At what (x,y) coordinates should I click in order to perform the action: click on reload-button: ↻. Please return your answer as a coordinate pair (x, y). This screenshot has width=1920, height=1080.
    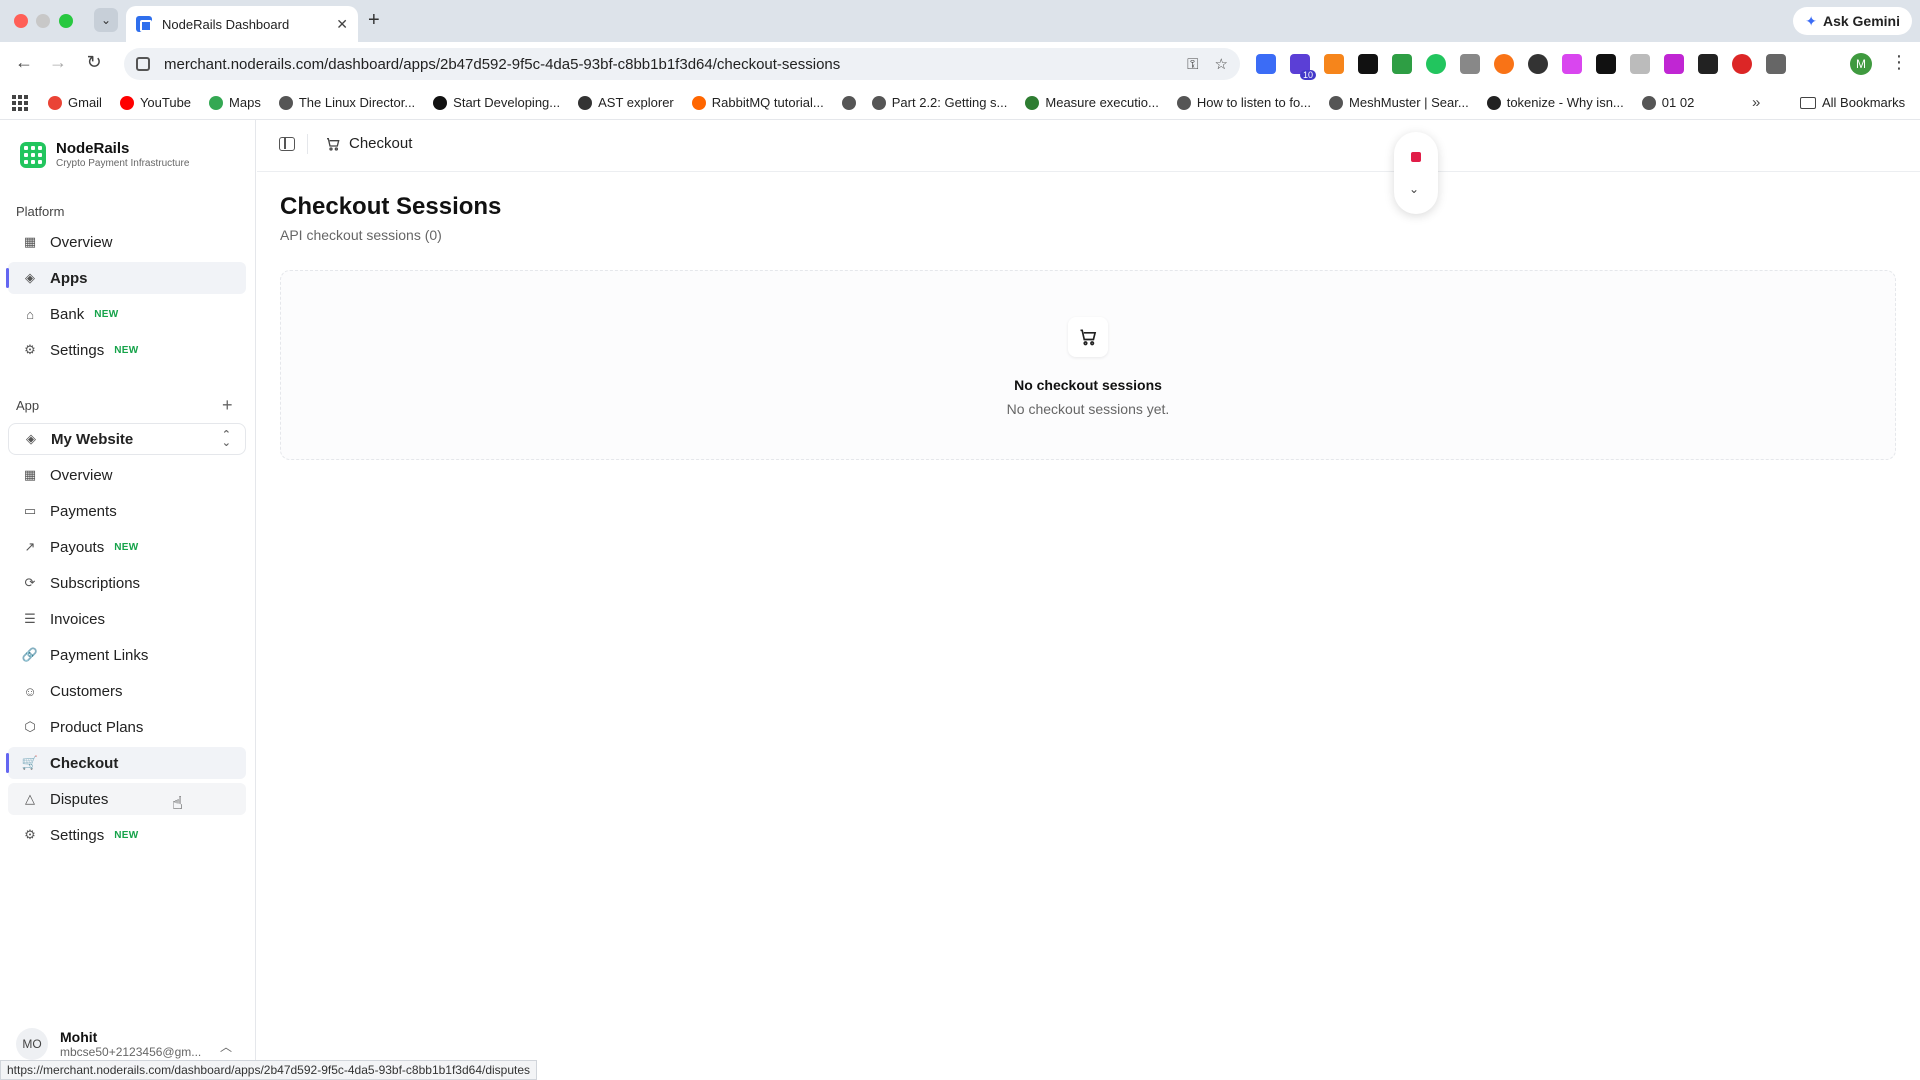
    Looking at the image, I should click on (94, 62).